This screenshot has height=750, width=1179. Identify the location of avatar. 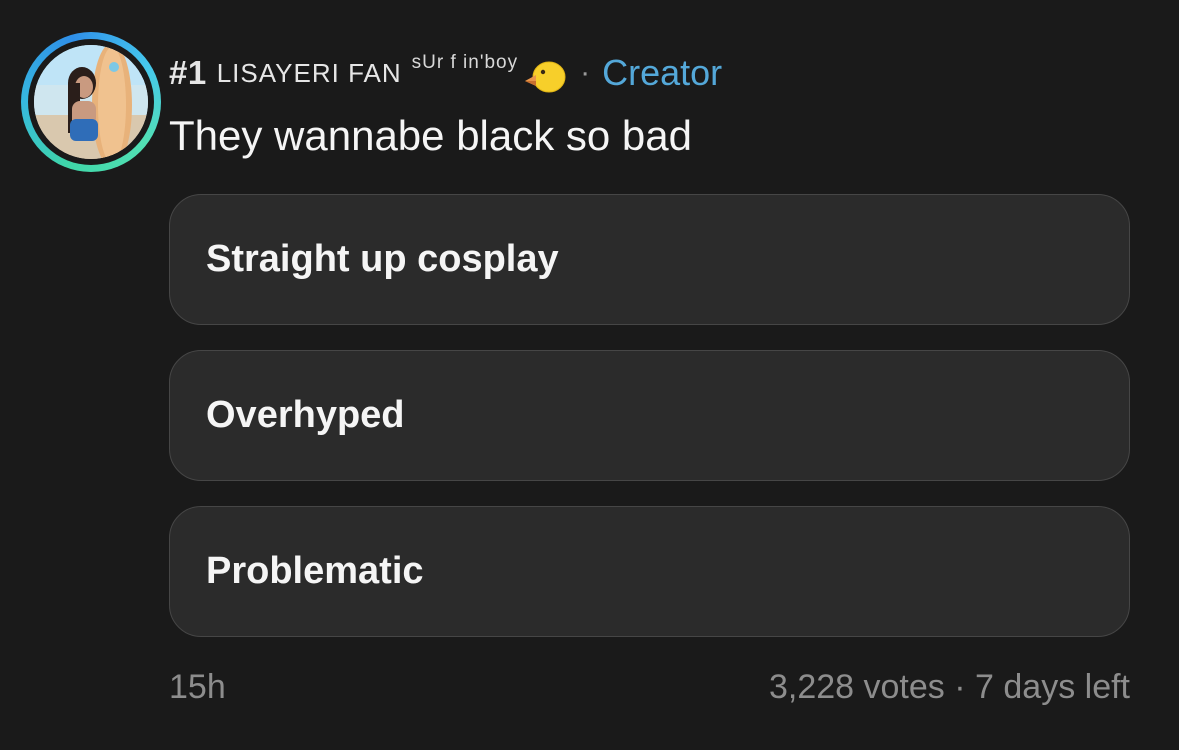
(91, 102).